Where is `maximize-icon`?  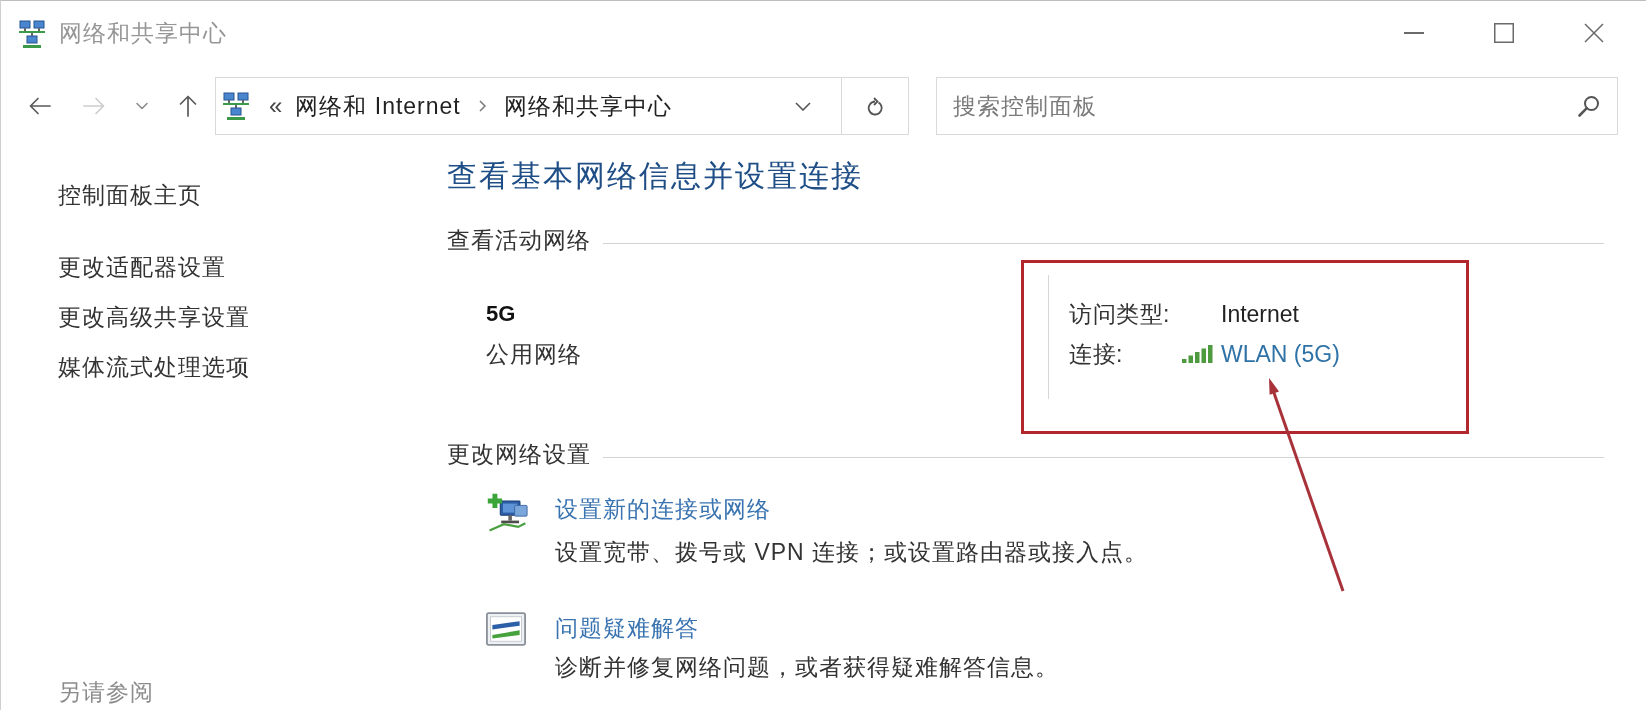 maximize-icon is located at coordinates (1504, 33).